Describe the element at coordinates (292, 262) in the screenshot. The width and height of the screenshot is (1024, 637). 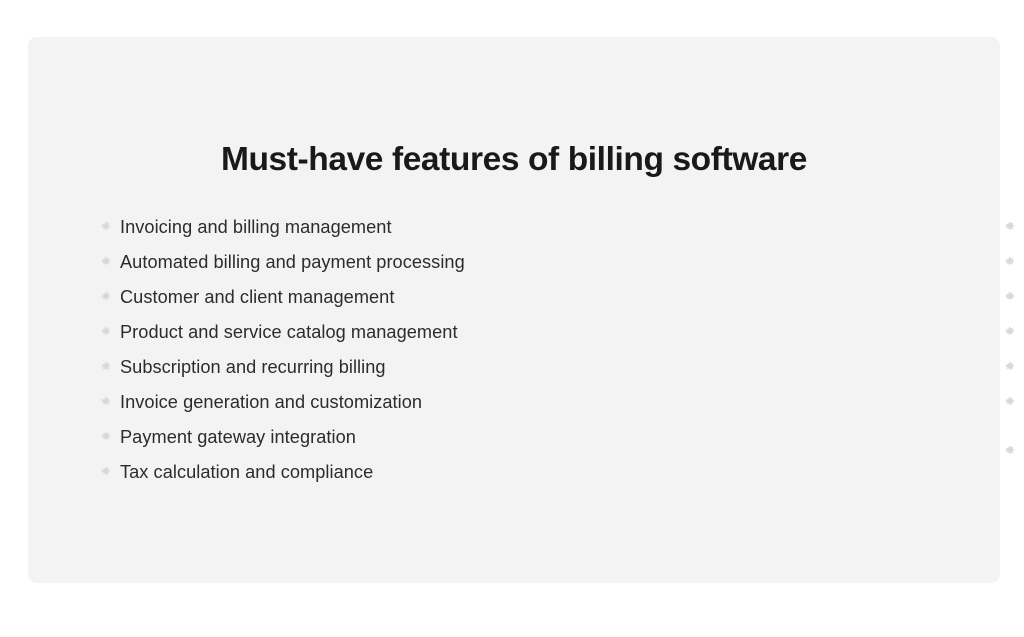
I see `list-item-label: Automated billing and payment processing` at that location.